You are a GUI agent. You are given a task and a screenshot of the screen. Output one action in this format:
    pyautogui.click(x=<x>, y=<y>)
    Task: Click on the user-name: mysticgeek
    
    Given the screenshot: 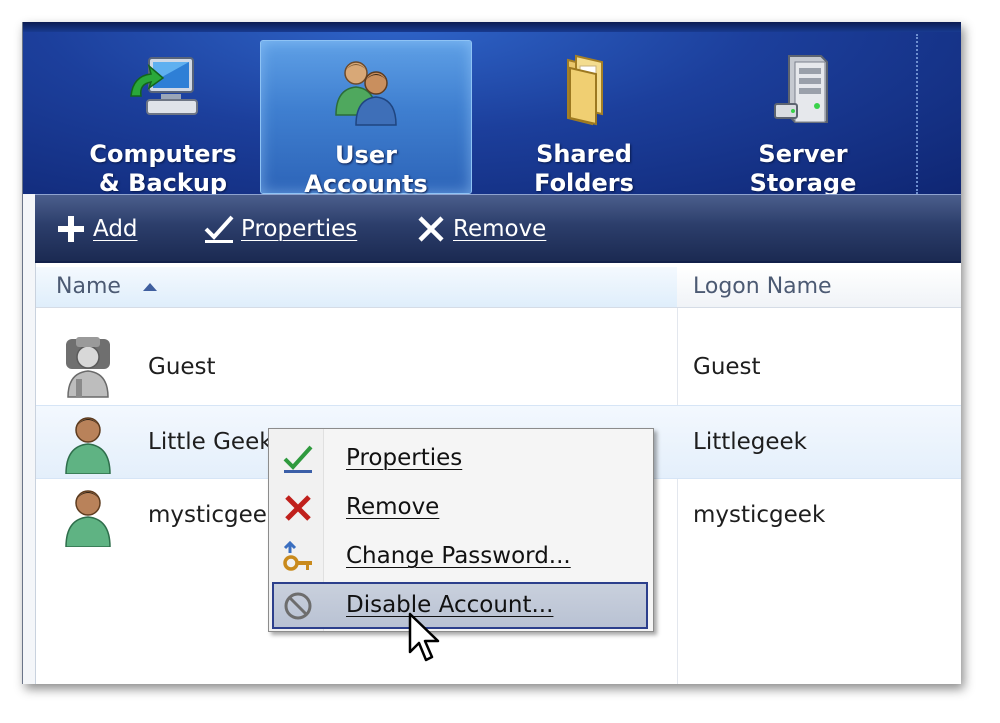 What is the action you would take?
    pyautogui.click(x=214, y=515)
    